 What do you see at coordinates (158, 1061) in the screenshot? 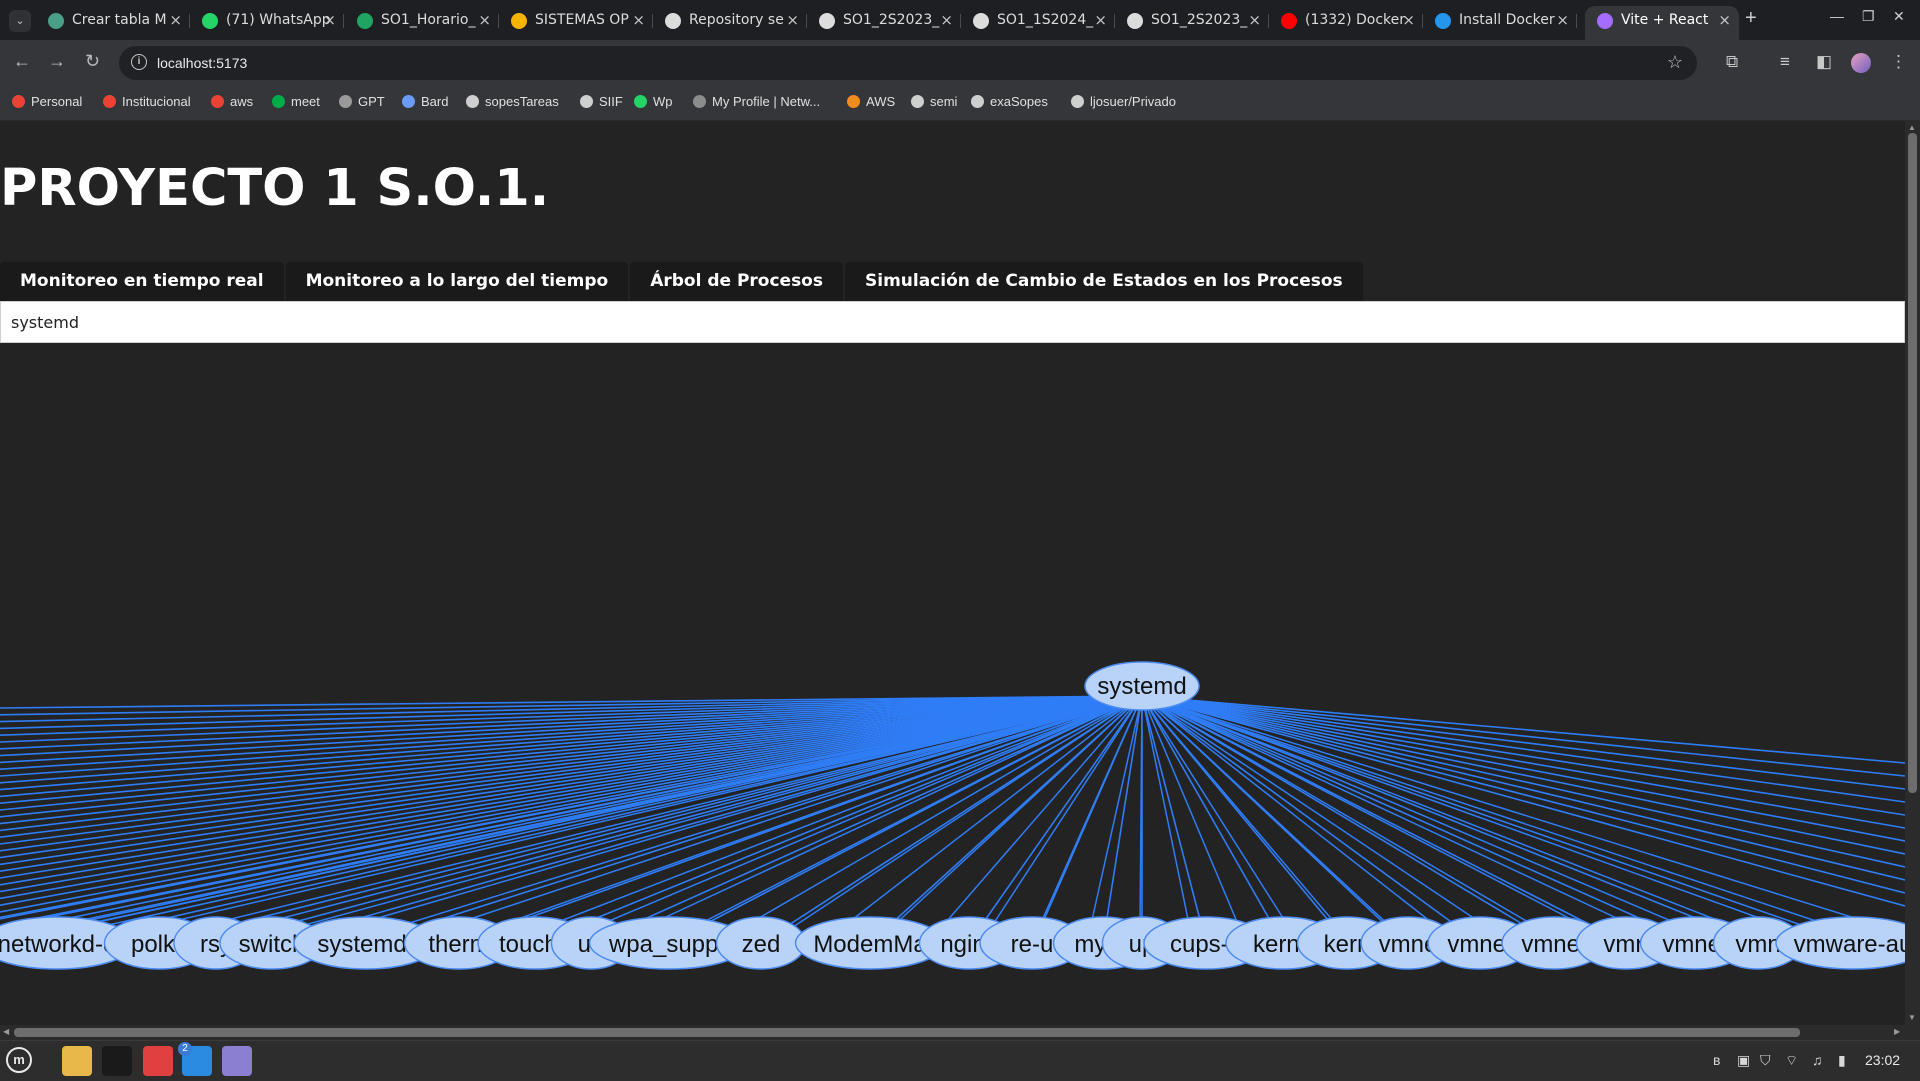
I see `chrome-icon` at bounding box center [158, 1061].